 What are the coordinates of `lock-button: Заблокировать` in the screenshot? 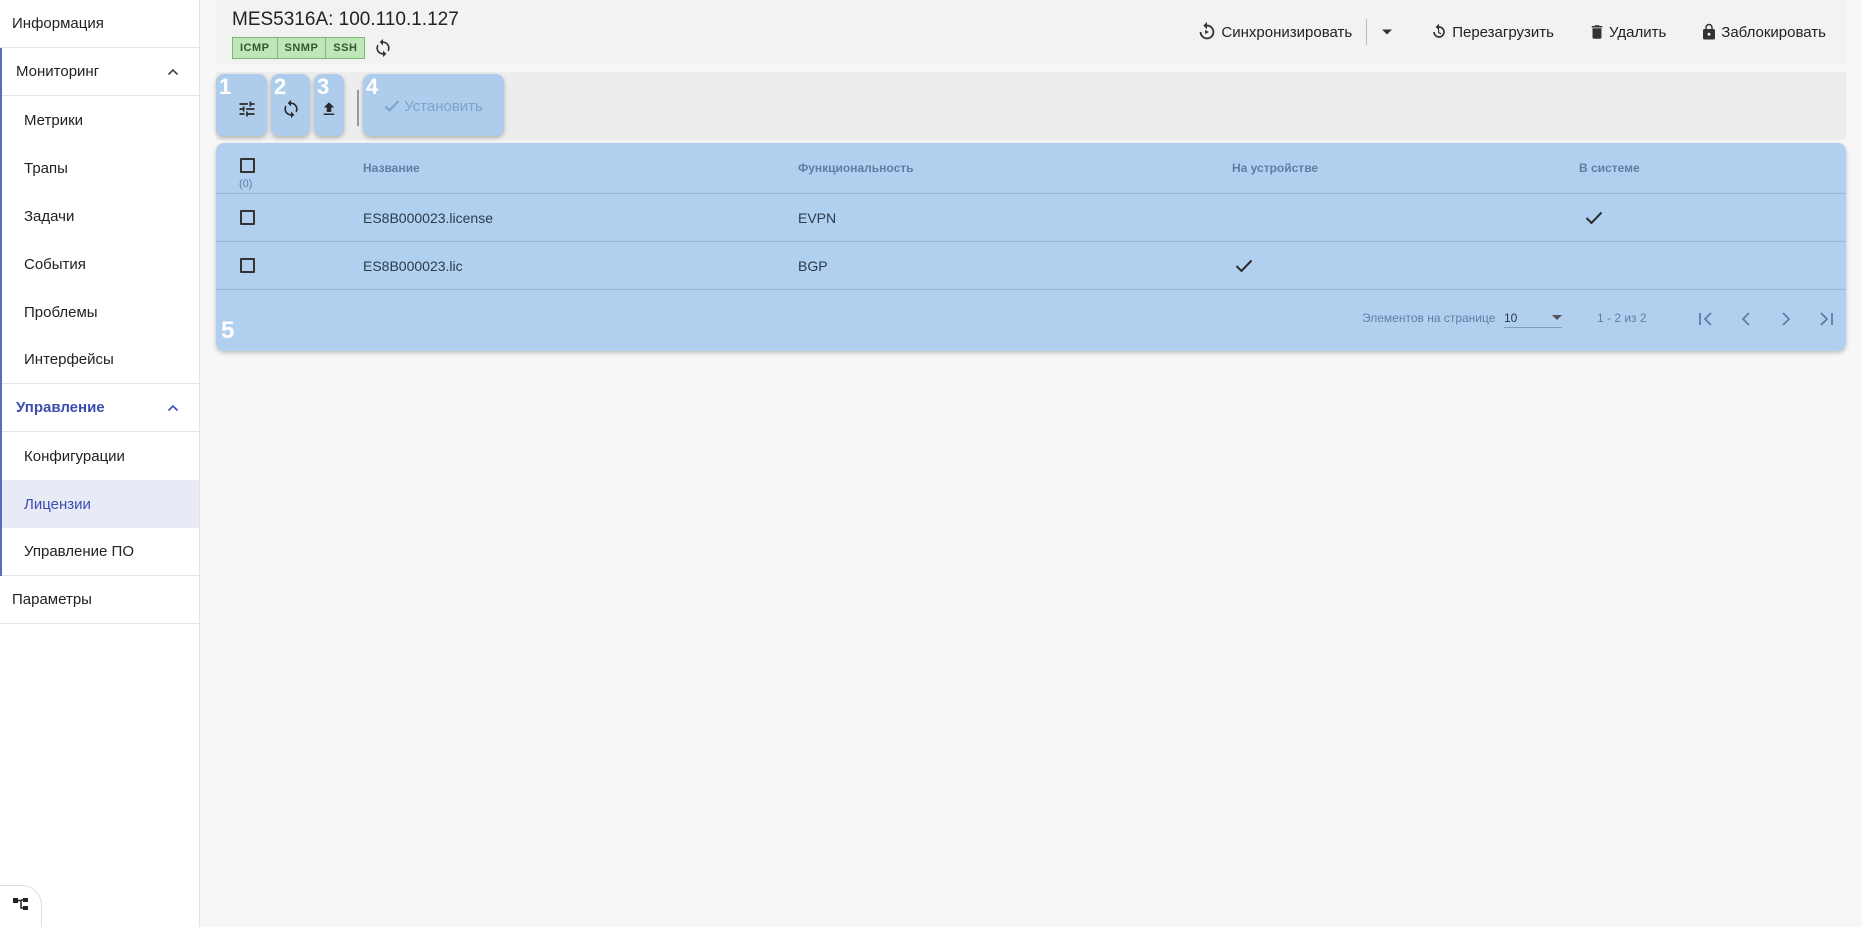 It's located at (1763, 32).